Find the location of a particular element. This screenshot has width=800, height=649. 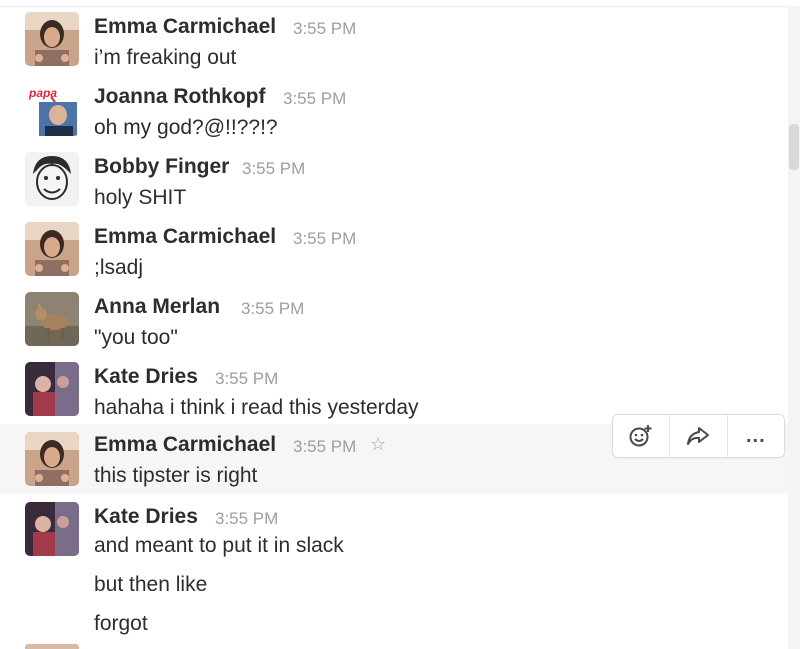

add-reaction-icon is located at coordinates (640, 436).